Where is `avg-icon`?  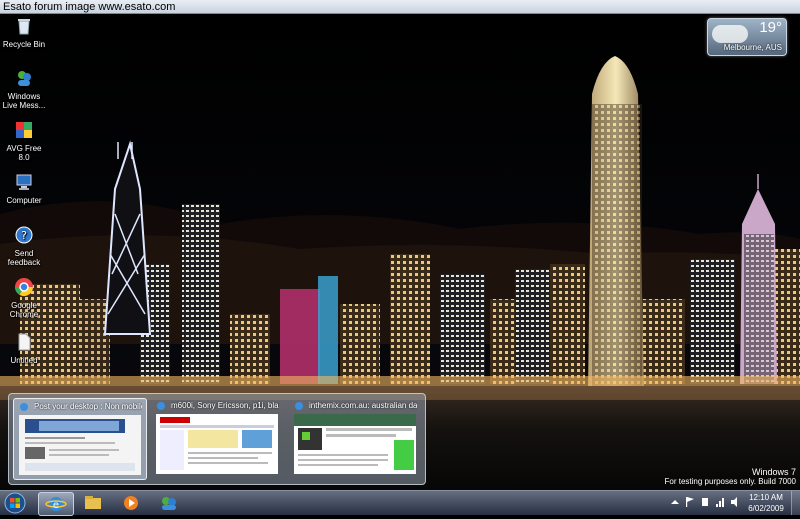
avg-icon is located at coordinates (24, 130).